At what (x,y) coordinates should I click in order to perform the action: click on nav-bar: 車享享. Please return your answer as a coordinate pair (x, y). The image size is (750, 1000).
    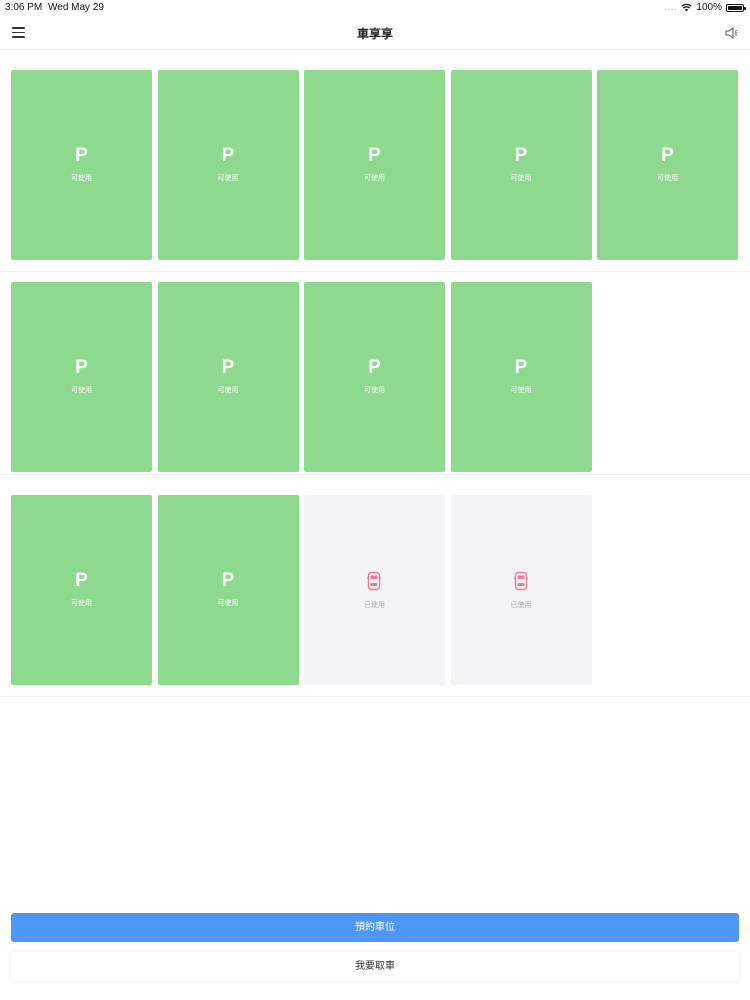
    Looking at the image, I should click on (375, 33).